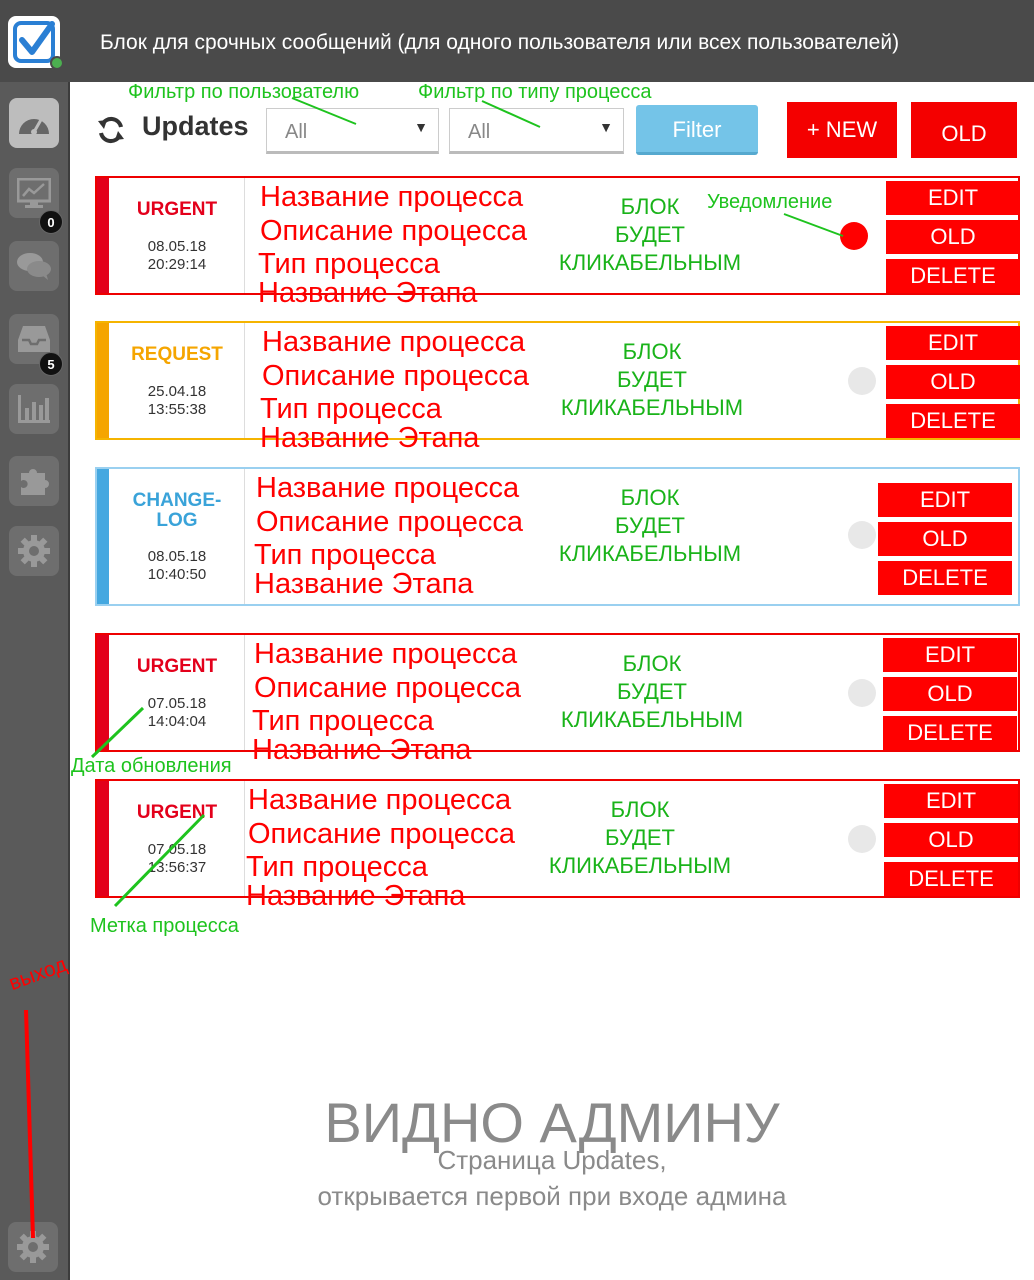  I want to click on type-filter-pointer, so click(511, 114).